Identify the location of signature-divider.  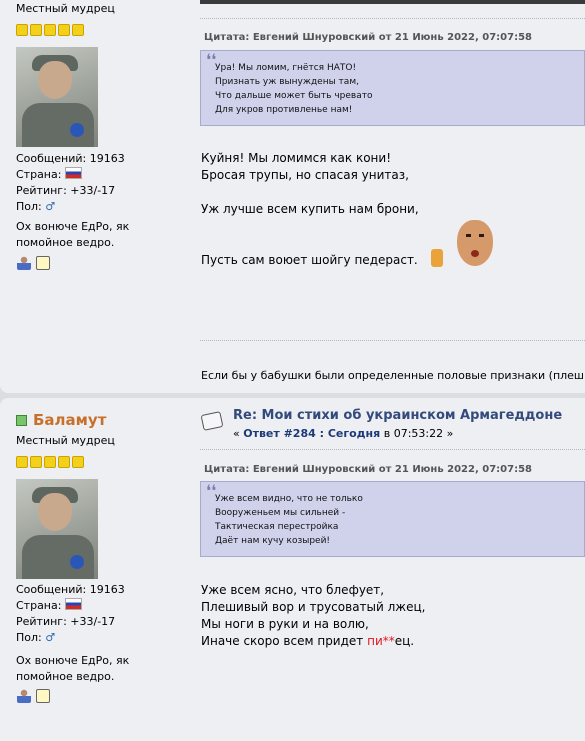
(392, 340).